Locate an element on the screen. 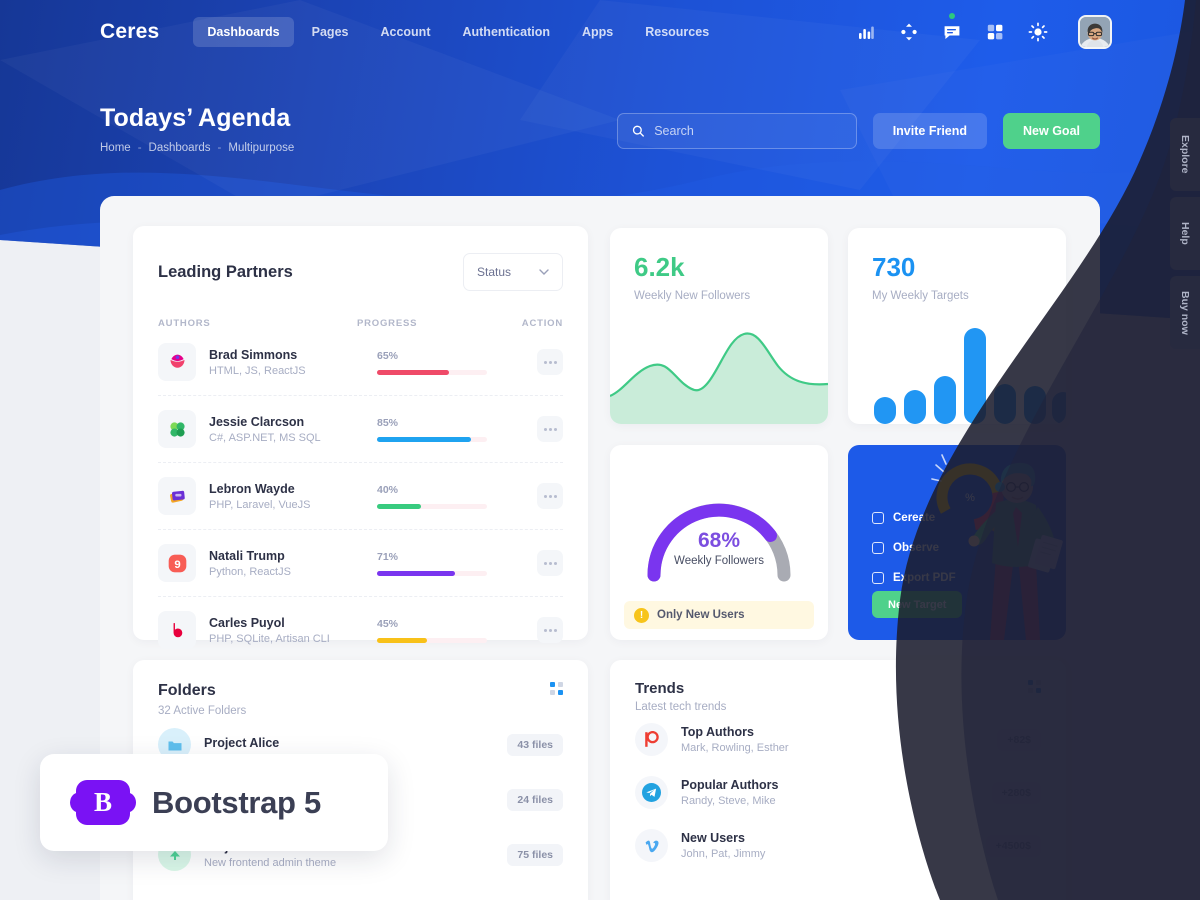 Image resolution: width=1200 pixels, height=900 pixels. chevron-down-icon is located at coordinates (544, 271).